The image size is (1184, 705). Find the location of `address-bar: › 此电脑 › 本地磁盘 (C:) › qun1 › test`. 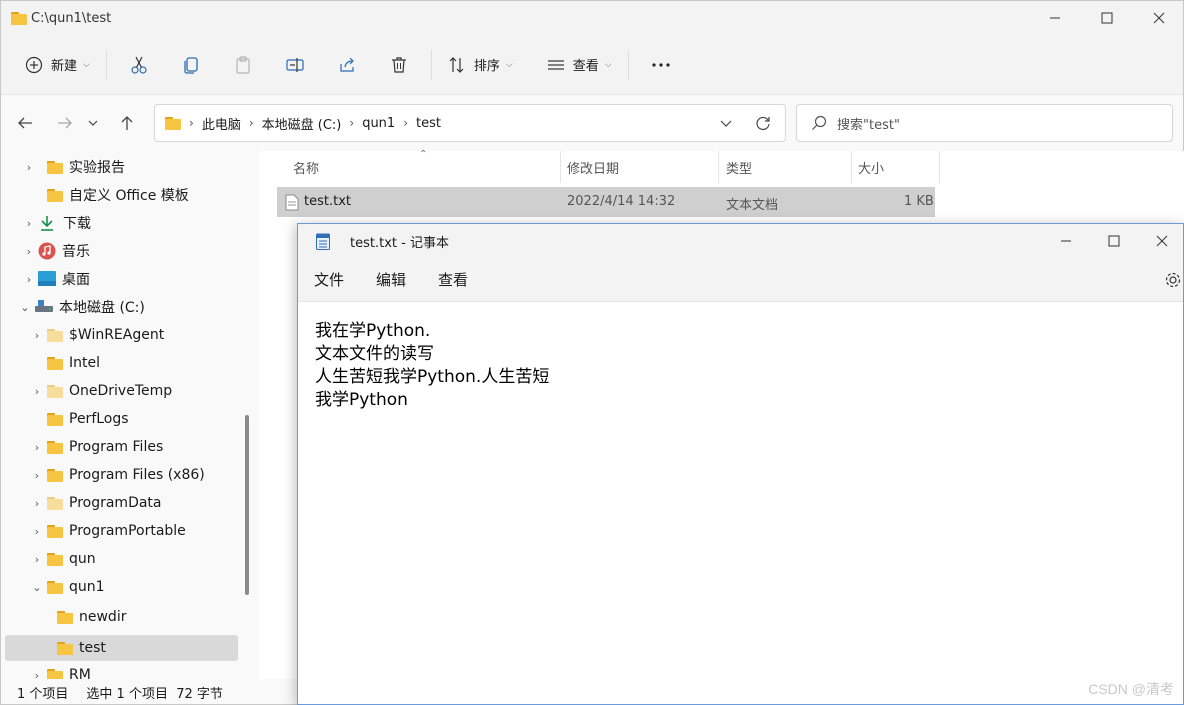

address-bar: › 此电脑 › 本地磁盘 (C:) › qun1 › test is located at coordinates (470, 123).